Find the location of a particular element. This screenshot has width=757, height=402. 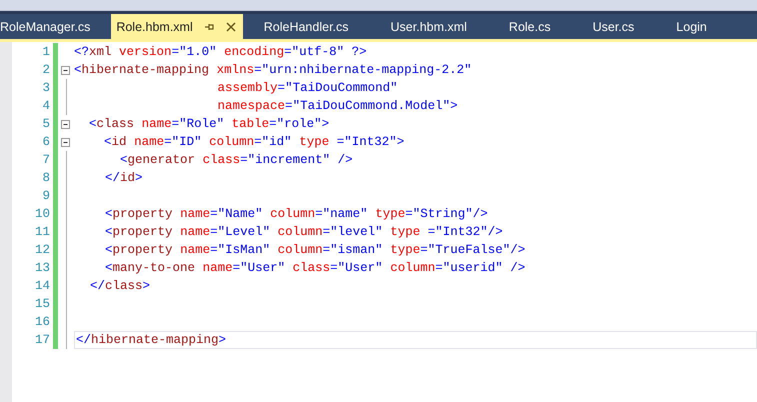

line-number: 4 is located at coordinates (45, 106).